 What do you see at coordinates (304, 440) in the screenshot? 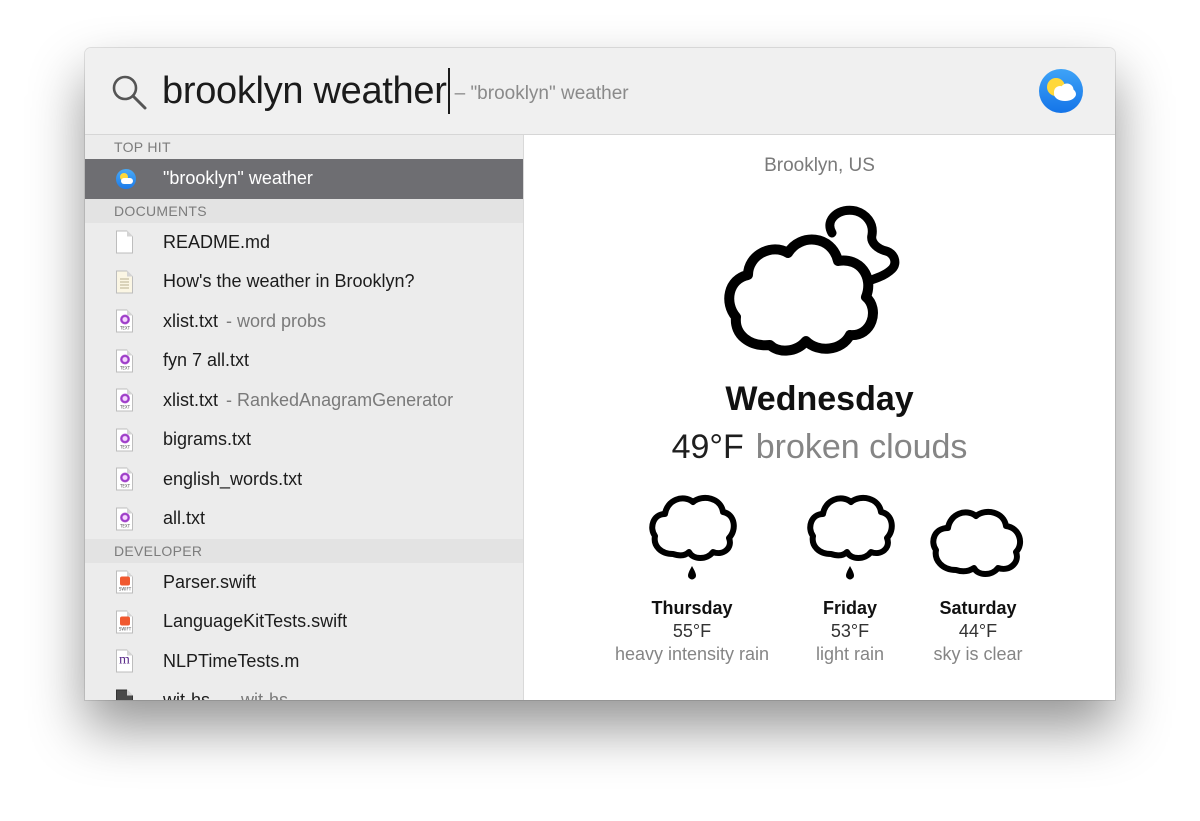
I see `result-row-document: TEXT bigrams.txt` at bounding box center [304, 440].